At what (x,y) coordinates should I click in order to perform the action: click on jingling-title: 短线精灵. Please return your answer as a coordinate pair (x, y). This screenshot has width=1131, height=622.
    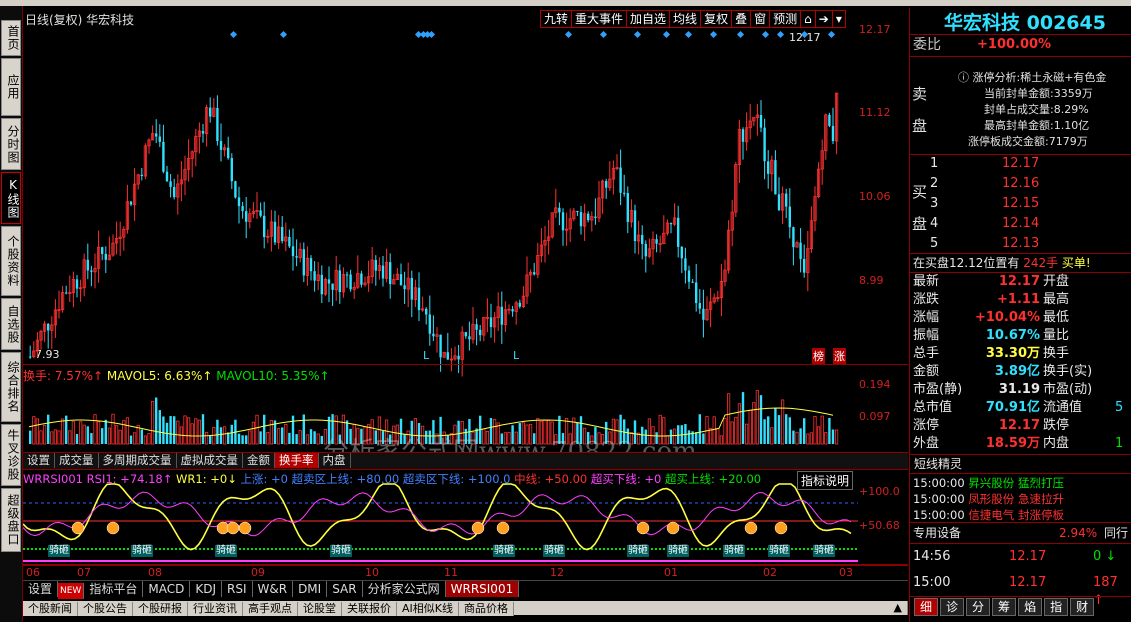
    Looking at the image, I should click on (938, 464).